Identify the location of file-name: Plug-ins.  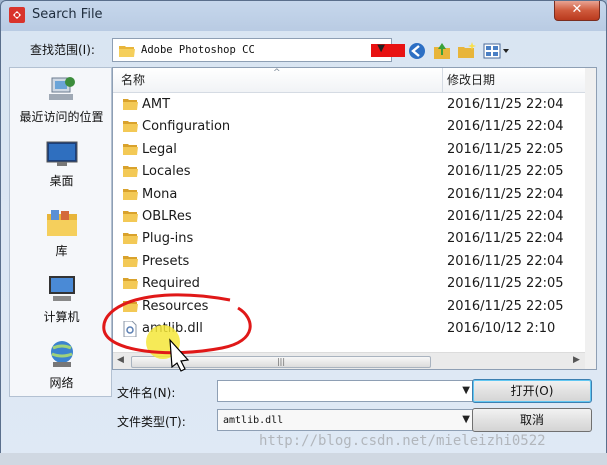
(168, 239).